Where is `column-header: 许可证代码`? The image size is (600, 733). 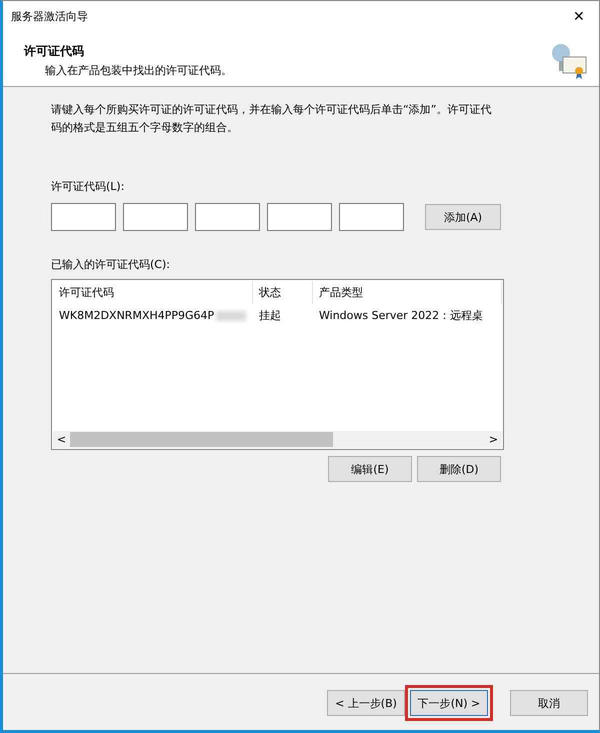 column-header: 许可证代码 is located at coordinates (153, 292).